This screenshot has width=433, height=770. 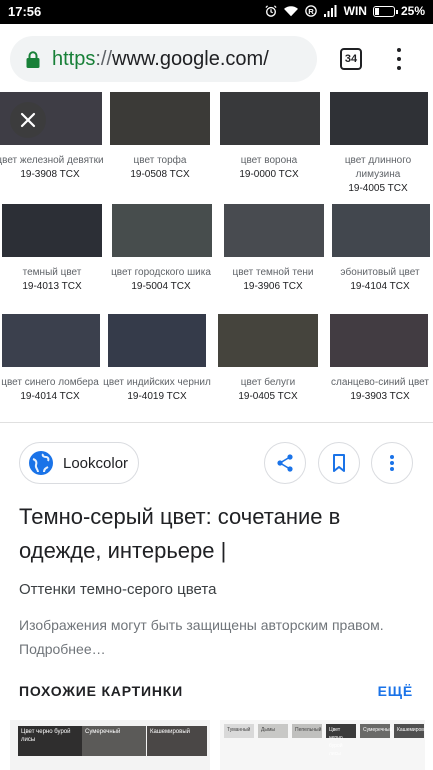 I want to click on svg-text: R, so click(x=311, y=11).